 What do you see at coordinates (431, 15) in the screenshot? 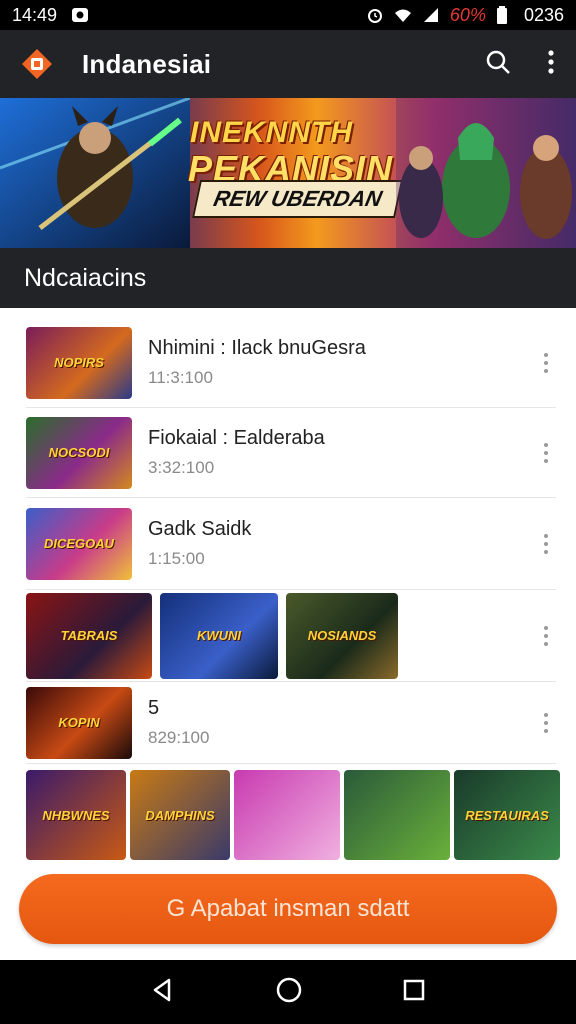
I see `signal-icon` at bounding box center [431, 15].